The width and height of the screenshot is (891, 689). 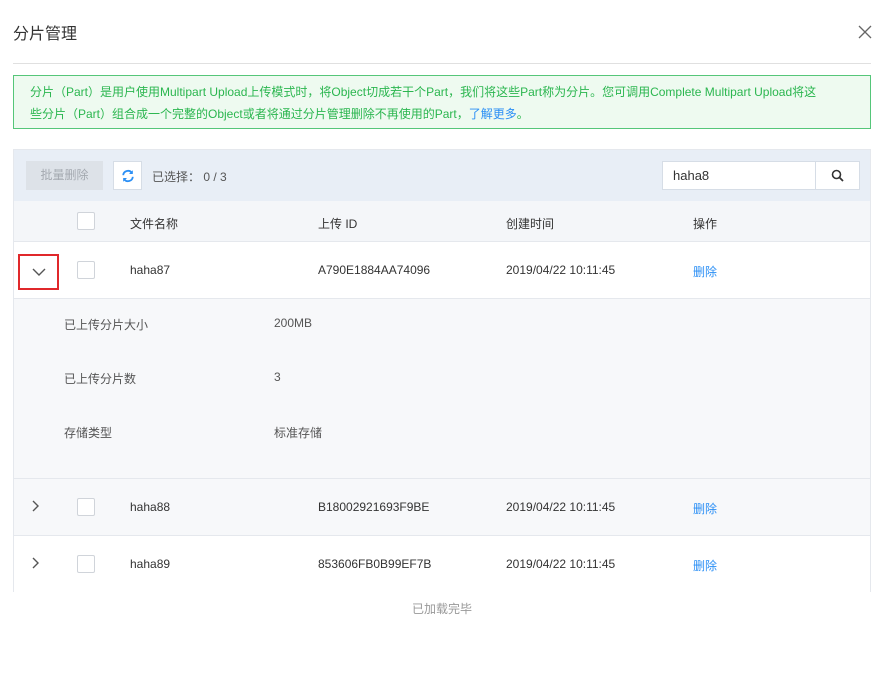 I want to click on notice-end: 。, so click(x=522, y=114).